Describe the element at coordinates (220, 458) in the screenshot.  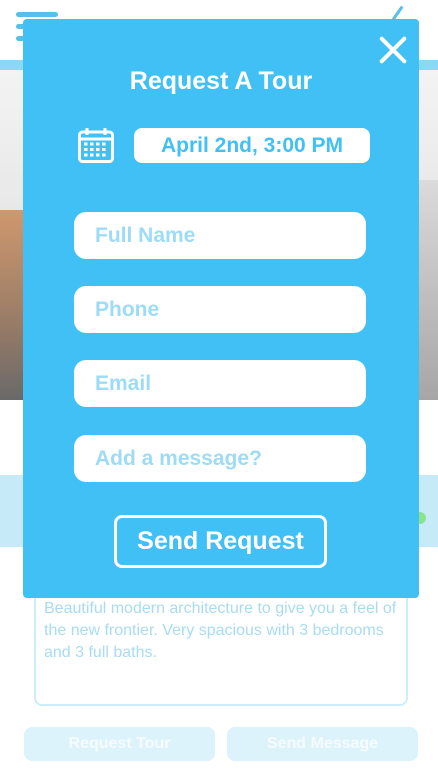
I see `message-input: Add a message?` at that location.